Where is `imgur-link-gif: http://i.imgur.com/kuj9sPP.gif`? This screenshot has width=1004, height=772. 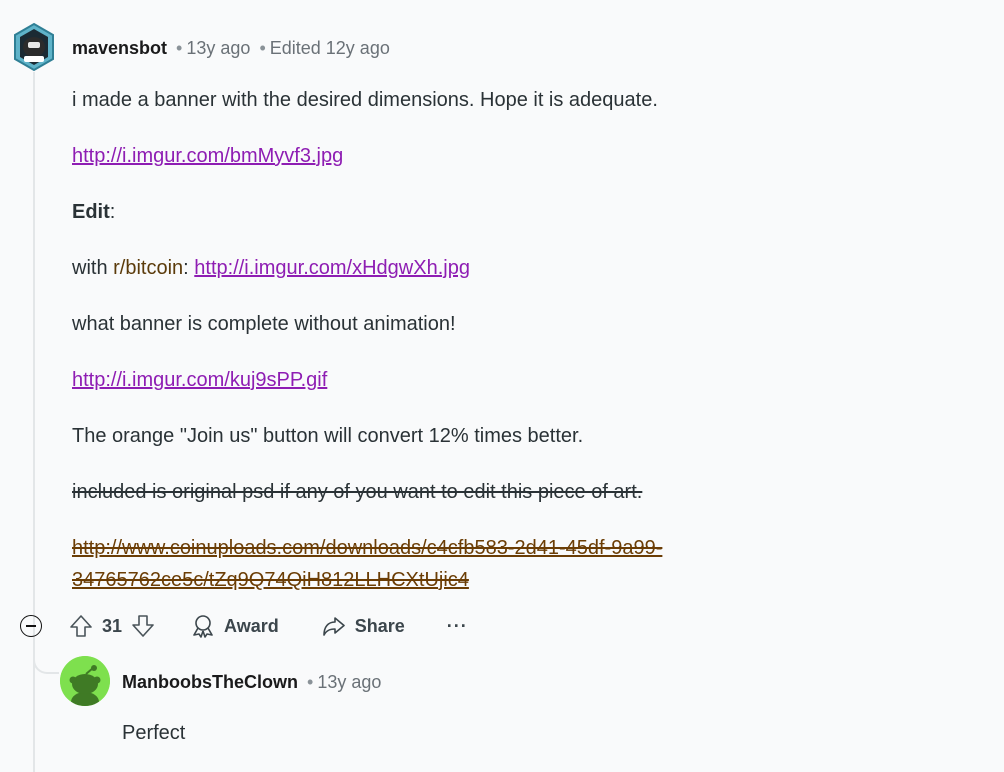
imgur-link-gif: http://i.imgur.com/kuj9sPP.gif is located at coordinates (199, 380).